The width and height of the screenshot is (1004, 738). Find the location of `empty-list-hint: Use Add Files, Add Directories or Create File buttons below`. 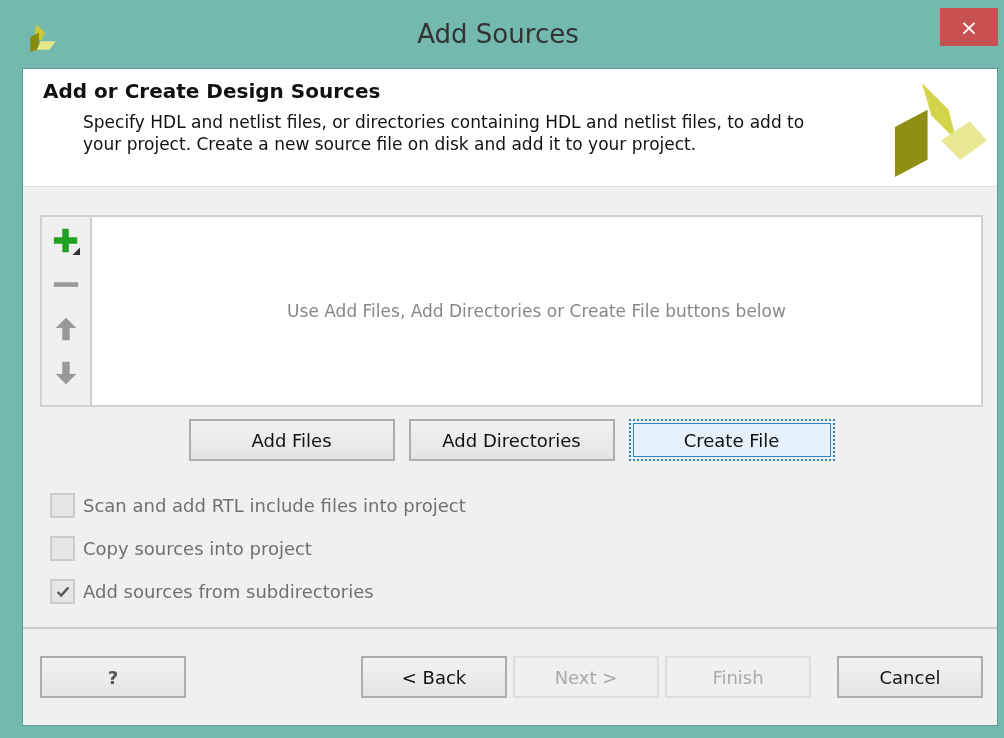

empty-list-hint: Use Add Files, Add Directories or Create File buttons below is located at coordinates (536, 311).